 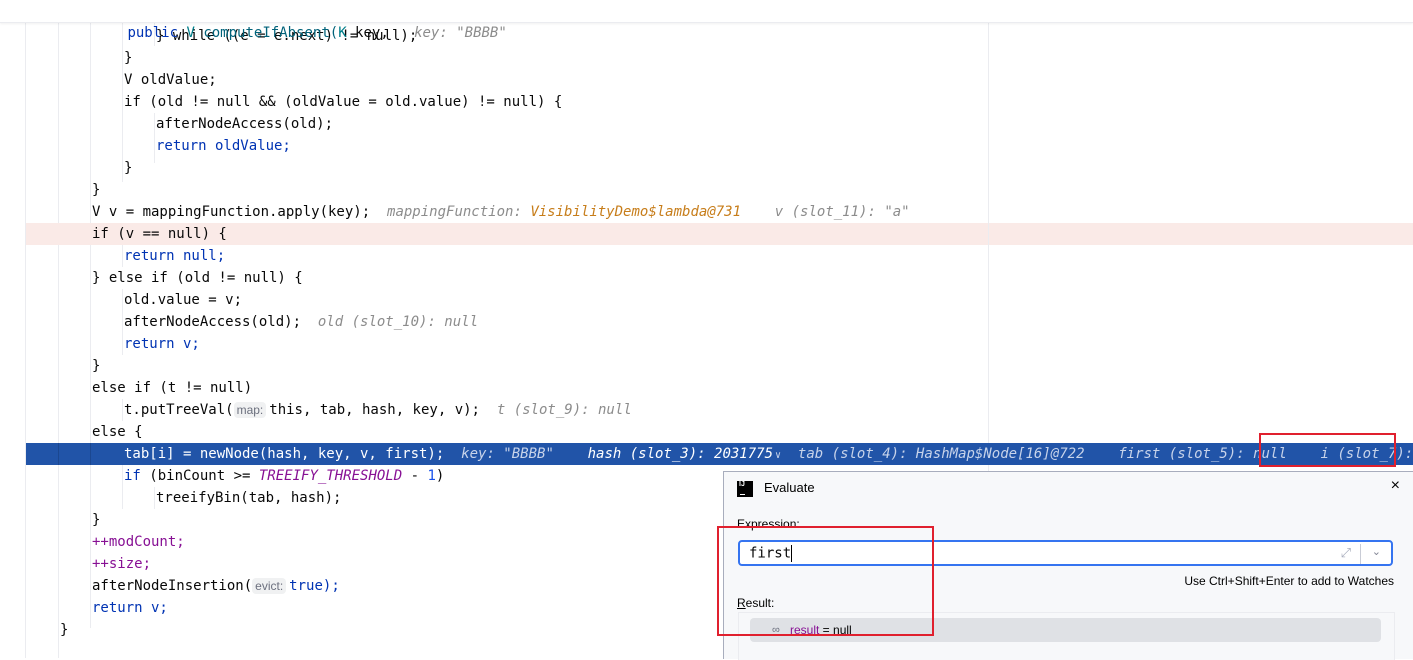 I want to click on expression-value: first, so click(x=770, y=553).